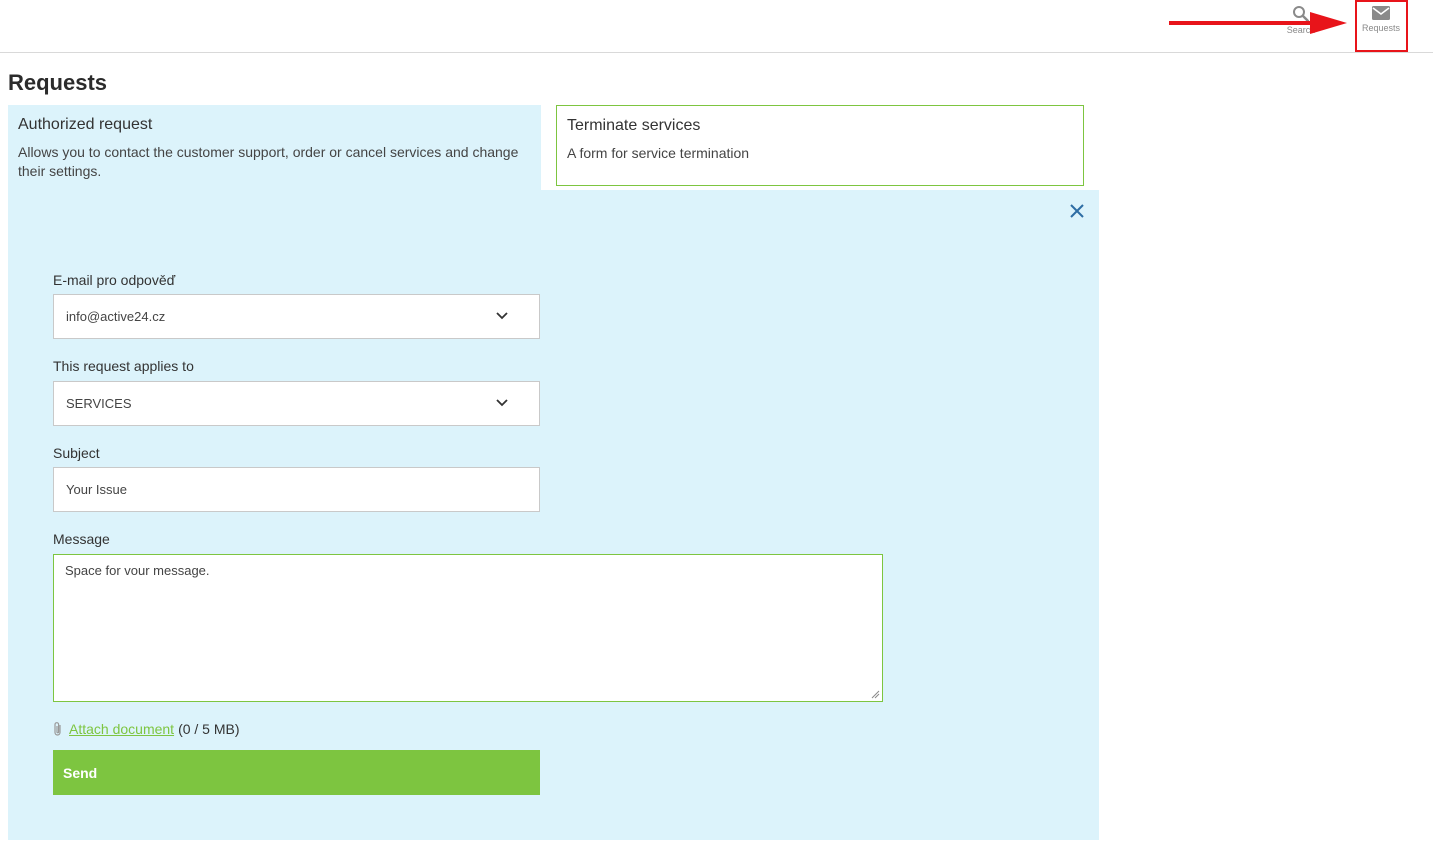 The image size is (1433, 847). What do you see at coordinates (85, 124) in the screenshot?
I see `authorized-request-title: Authorized request` at bounding box center [85, 124].